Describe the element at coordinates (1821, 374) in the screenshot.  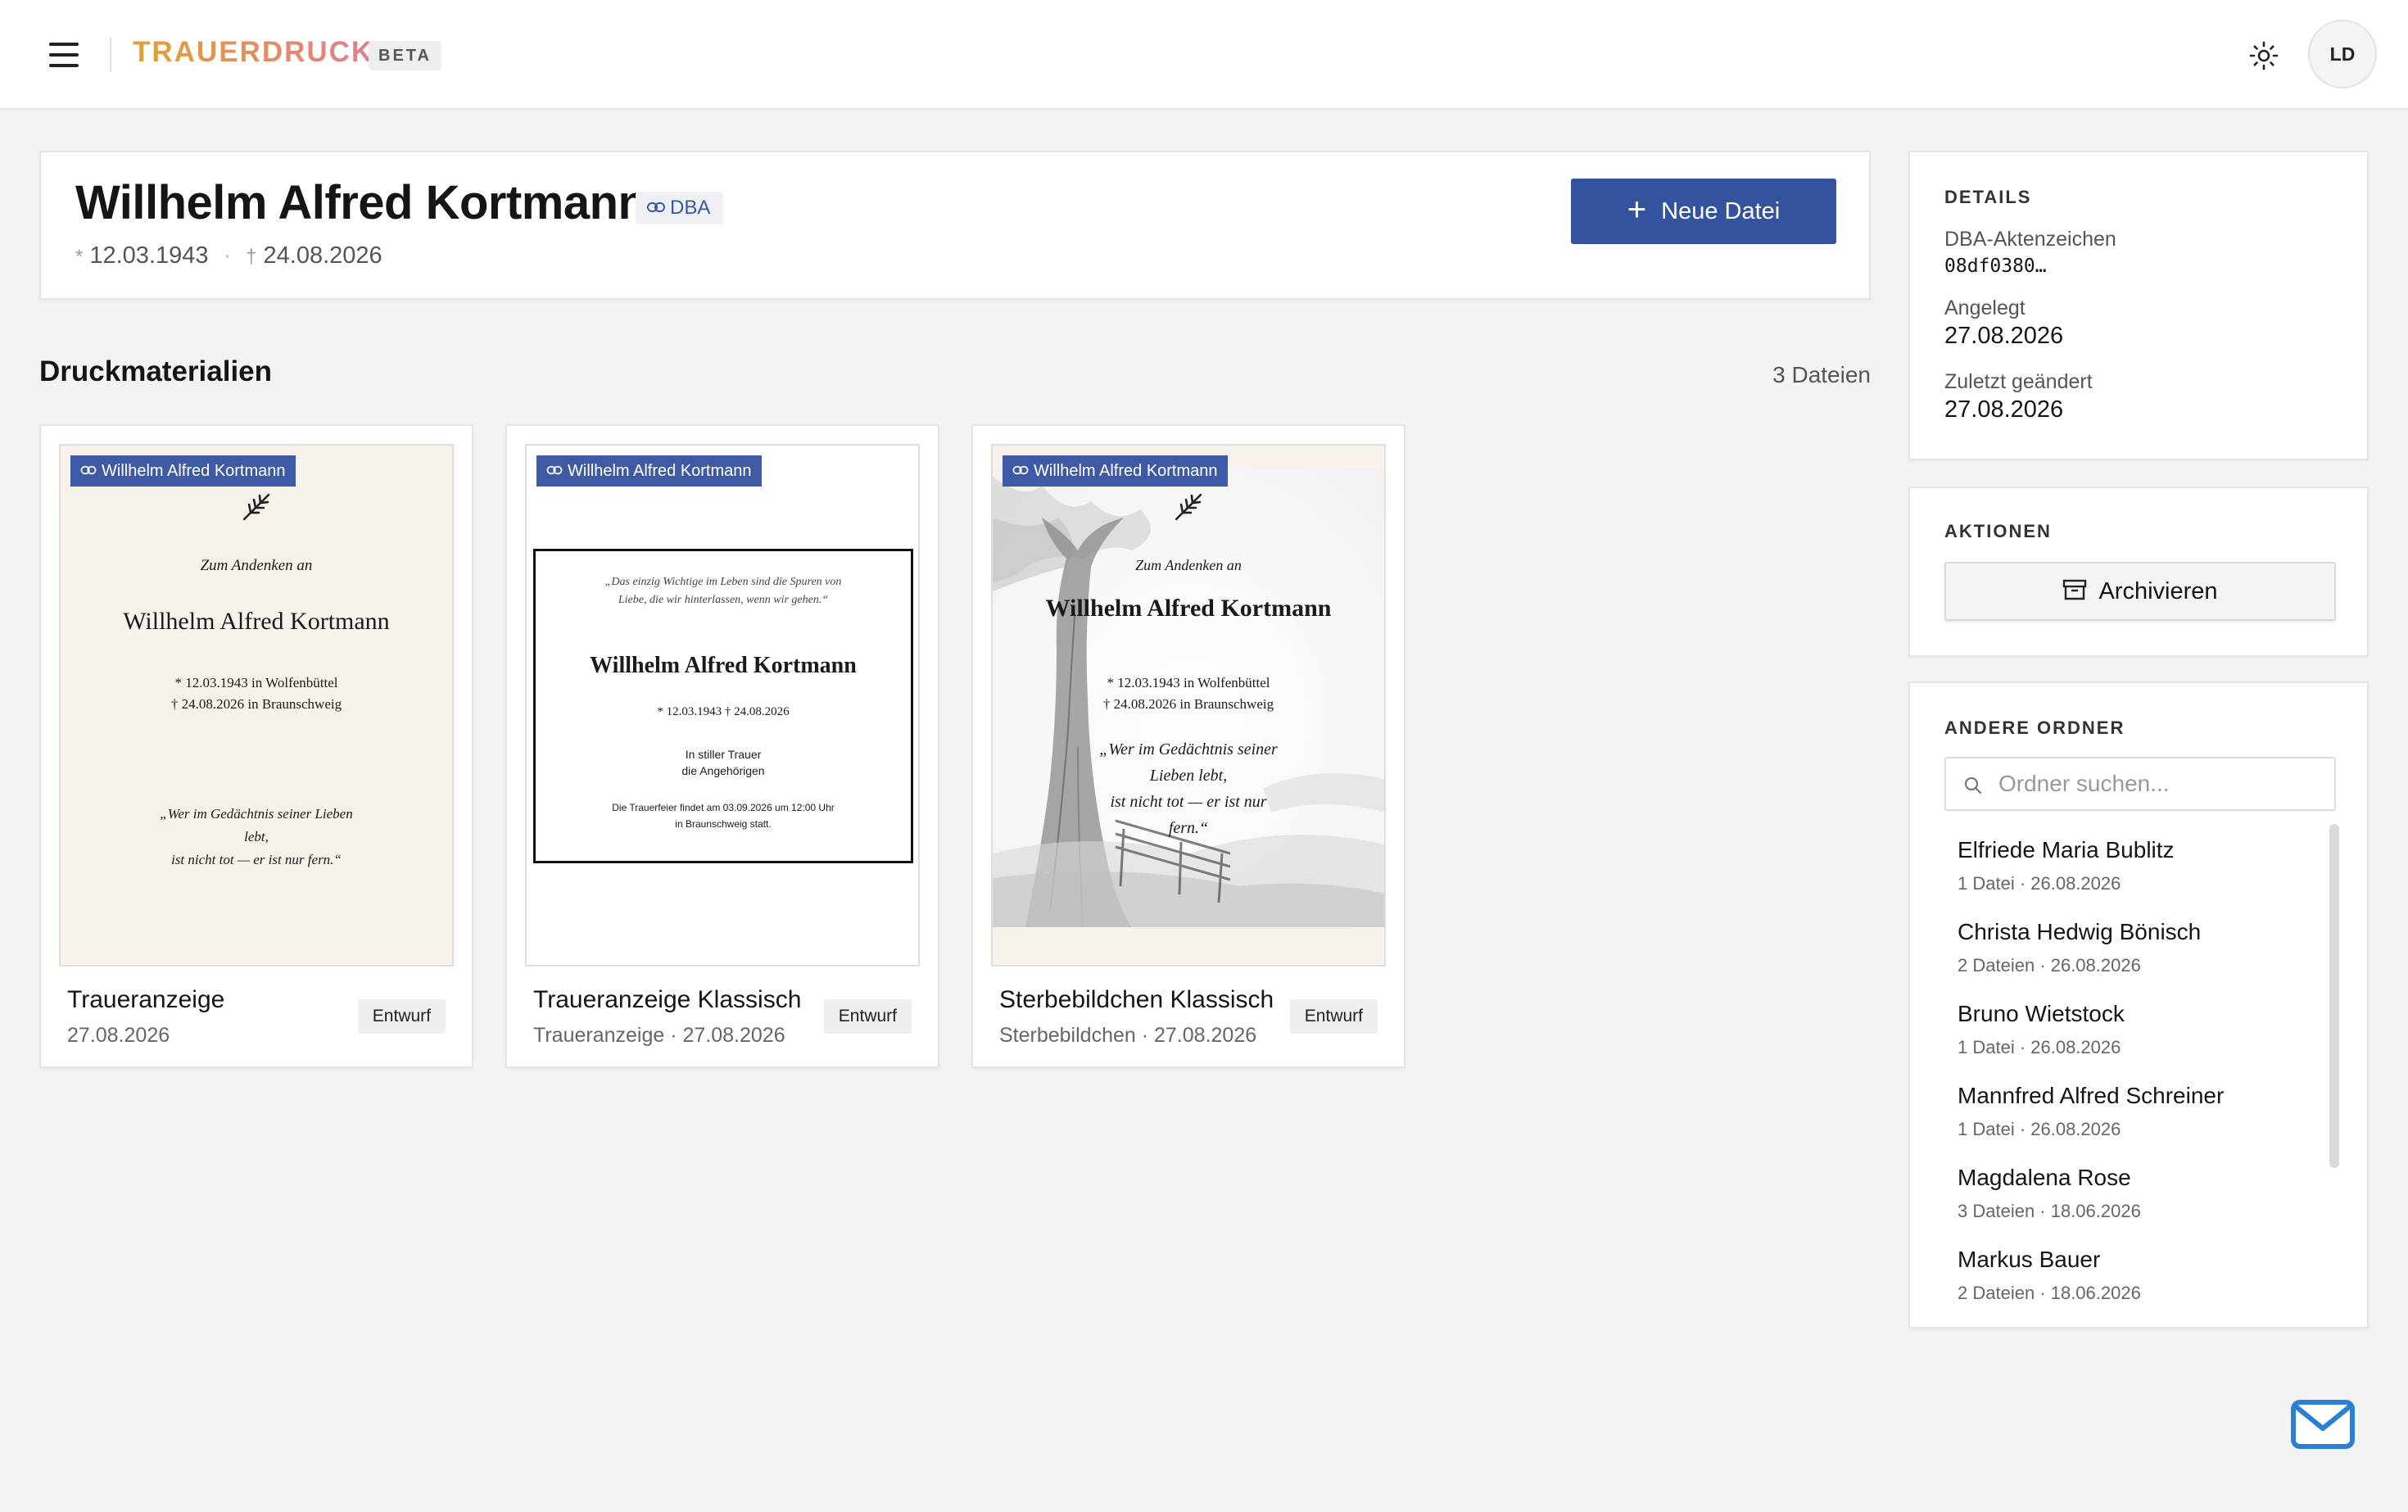
I see `file-count: 3 Dateien` at that location.